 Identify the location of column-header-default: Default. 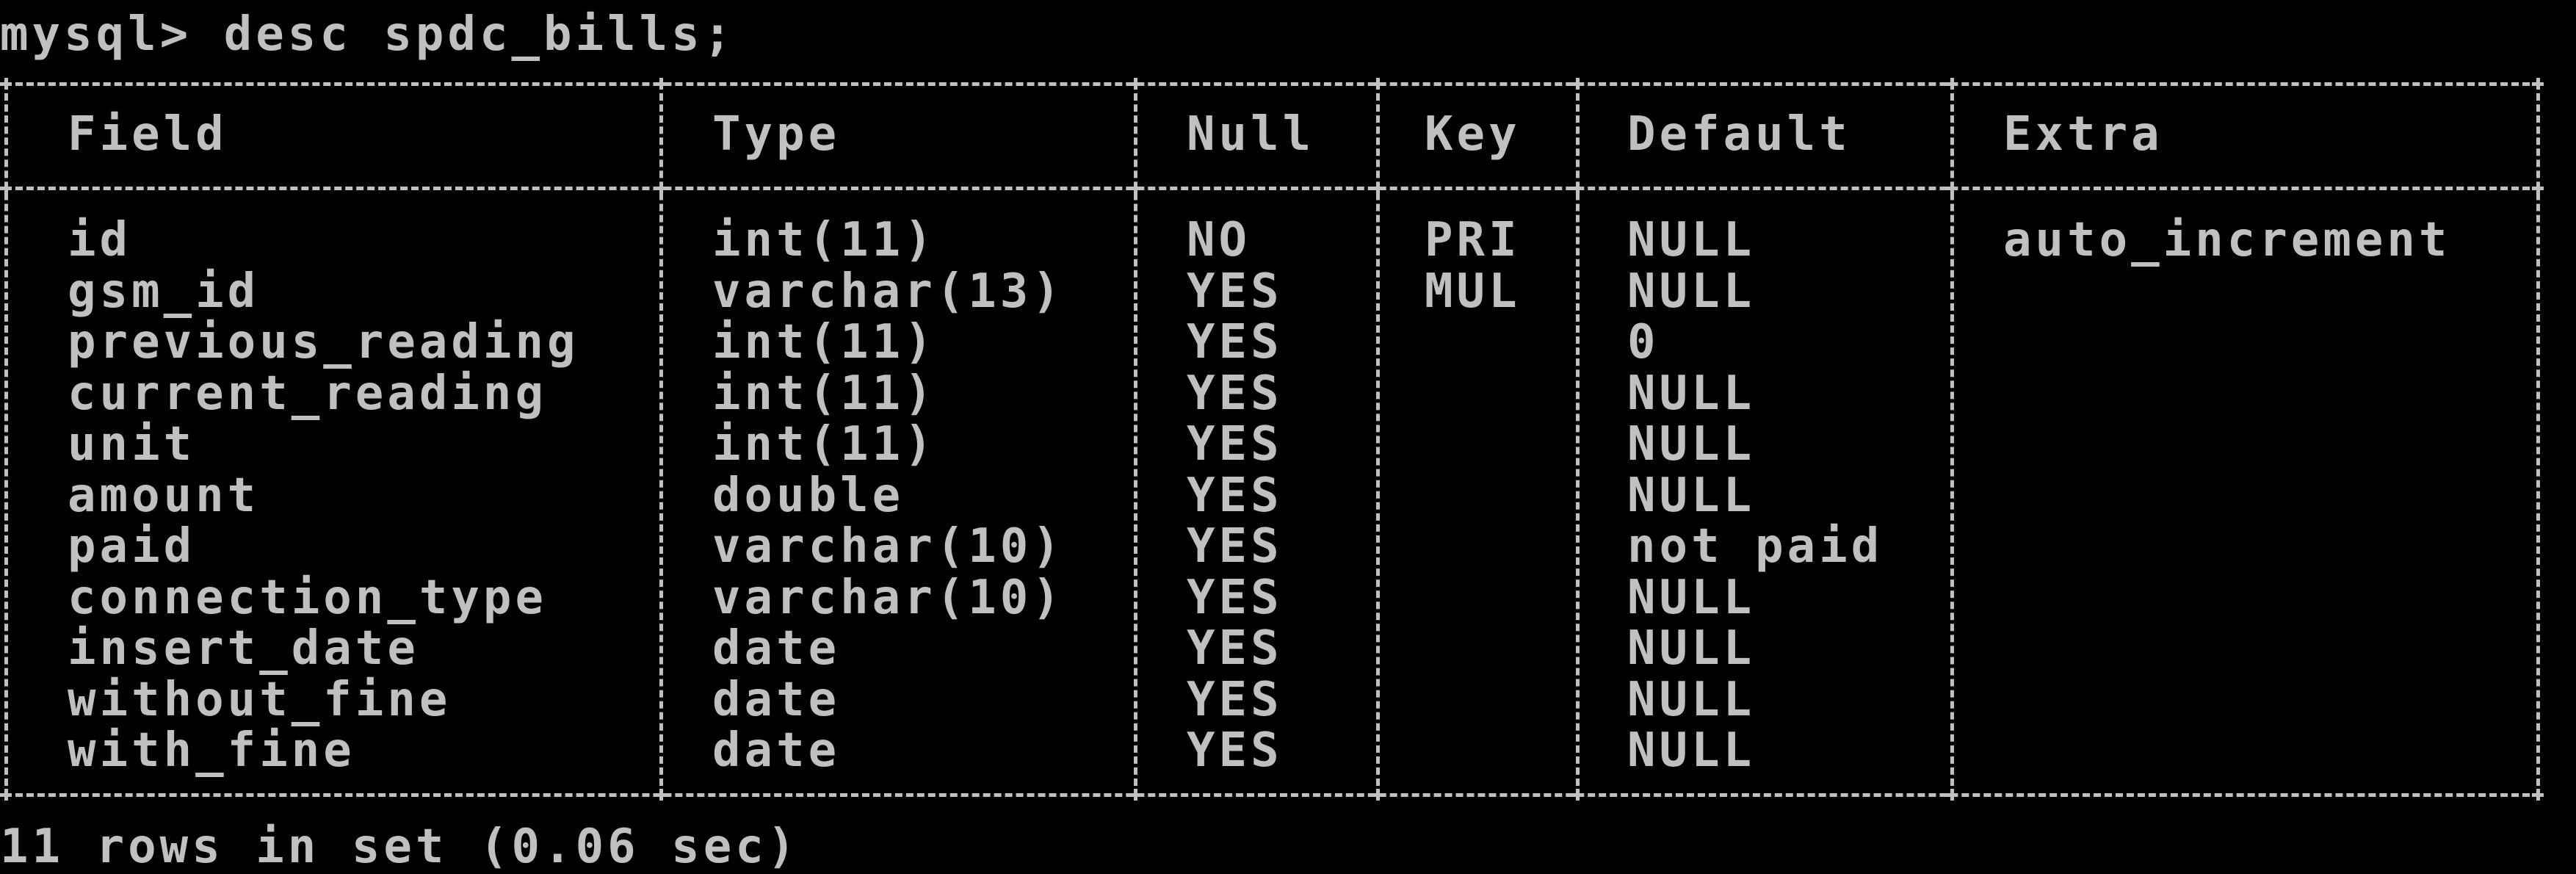
(1739, 134).